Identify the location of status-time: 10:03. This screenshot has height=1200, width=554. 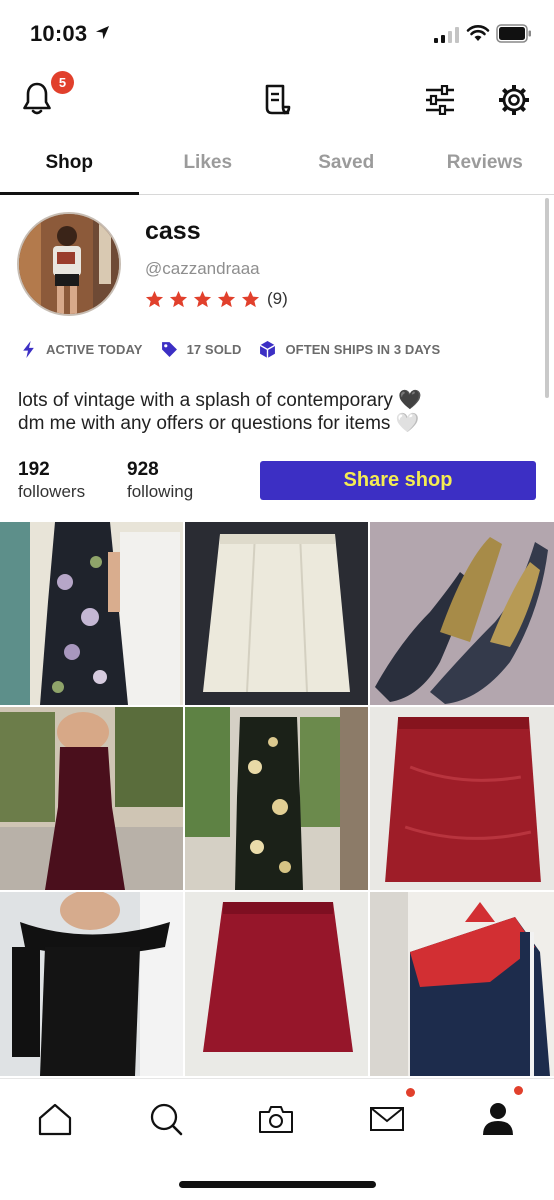
(59, 33).